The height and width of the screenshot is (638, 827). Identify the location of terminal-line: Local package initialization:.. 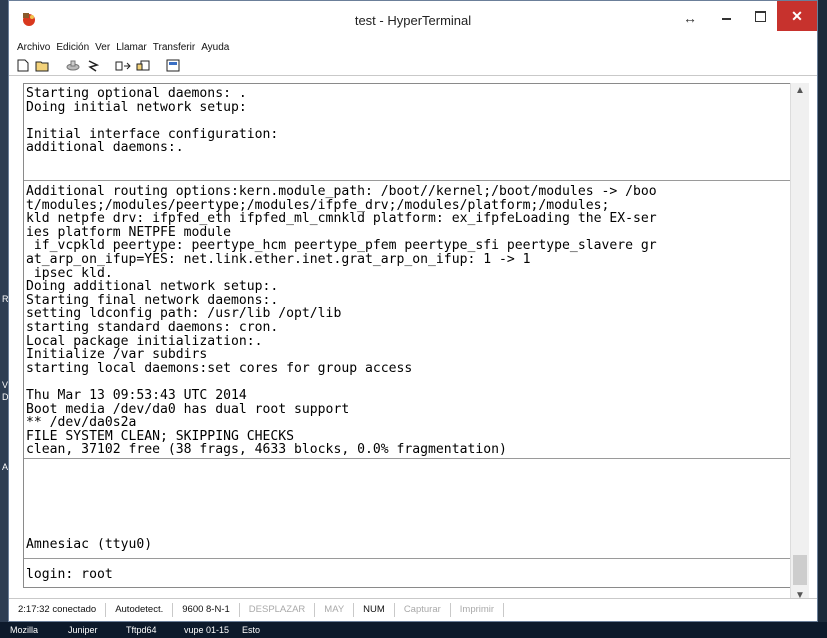
(144, 341).